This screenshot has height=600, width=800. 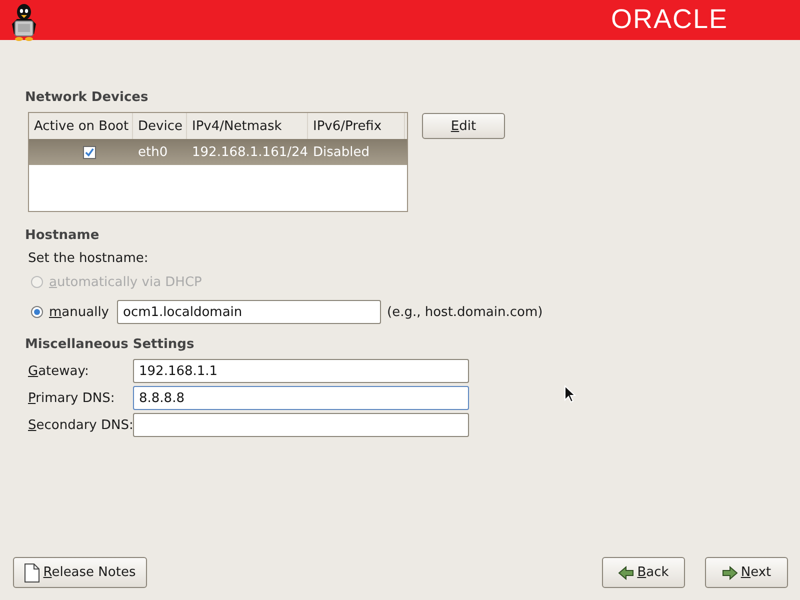 What do you see at coordinates (465, 312) in the screenshot?
I see `hint-text: (e.g., host.domain.com)` at bounding box center [465, 312].